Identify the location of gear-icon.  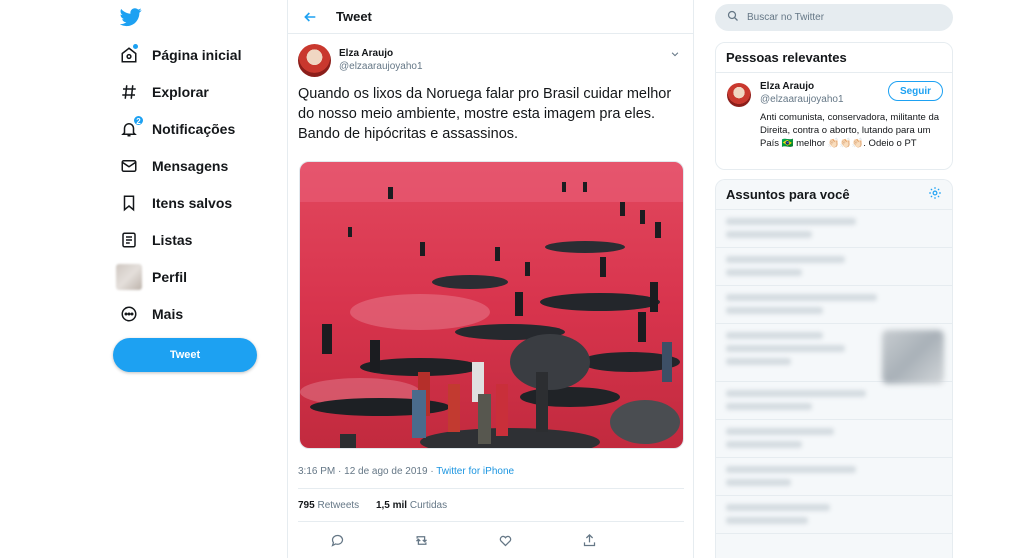
(935, 194).